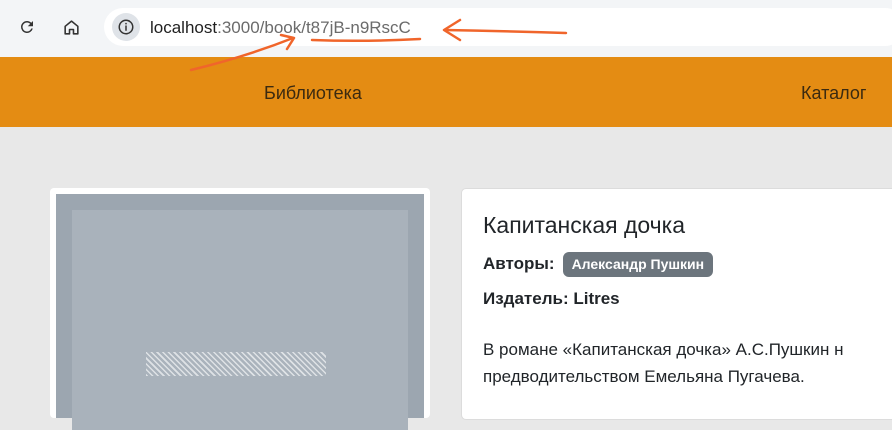 The image size is (892, 430). Describe the element at coordinates (584, 225) in the screenshot. I see `book-title: Капитанская дочка` at that location.